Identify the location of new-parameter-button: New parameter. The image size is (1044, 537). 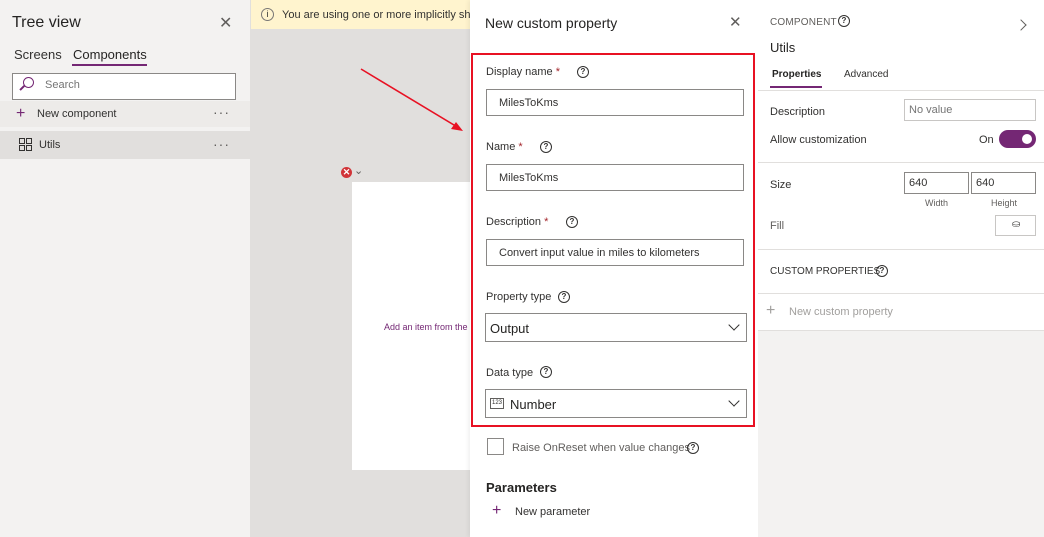
(552, 512).